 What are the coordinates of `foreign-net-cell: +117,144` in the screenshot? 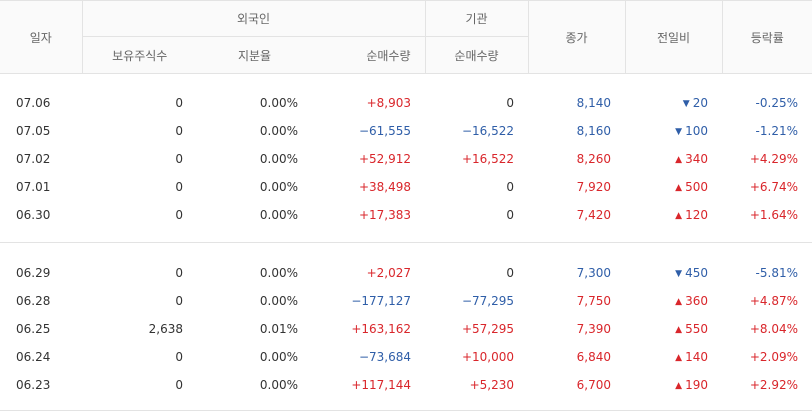 It's located at (381, 384).